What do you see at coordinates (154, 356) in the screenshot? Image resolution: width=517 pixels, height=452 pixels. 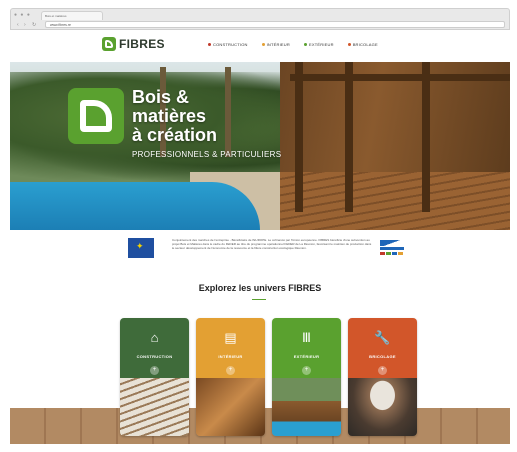 I see `card-label: CONSTRUCTION` at bounding box center [154, 356].